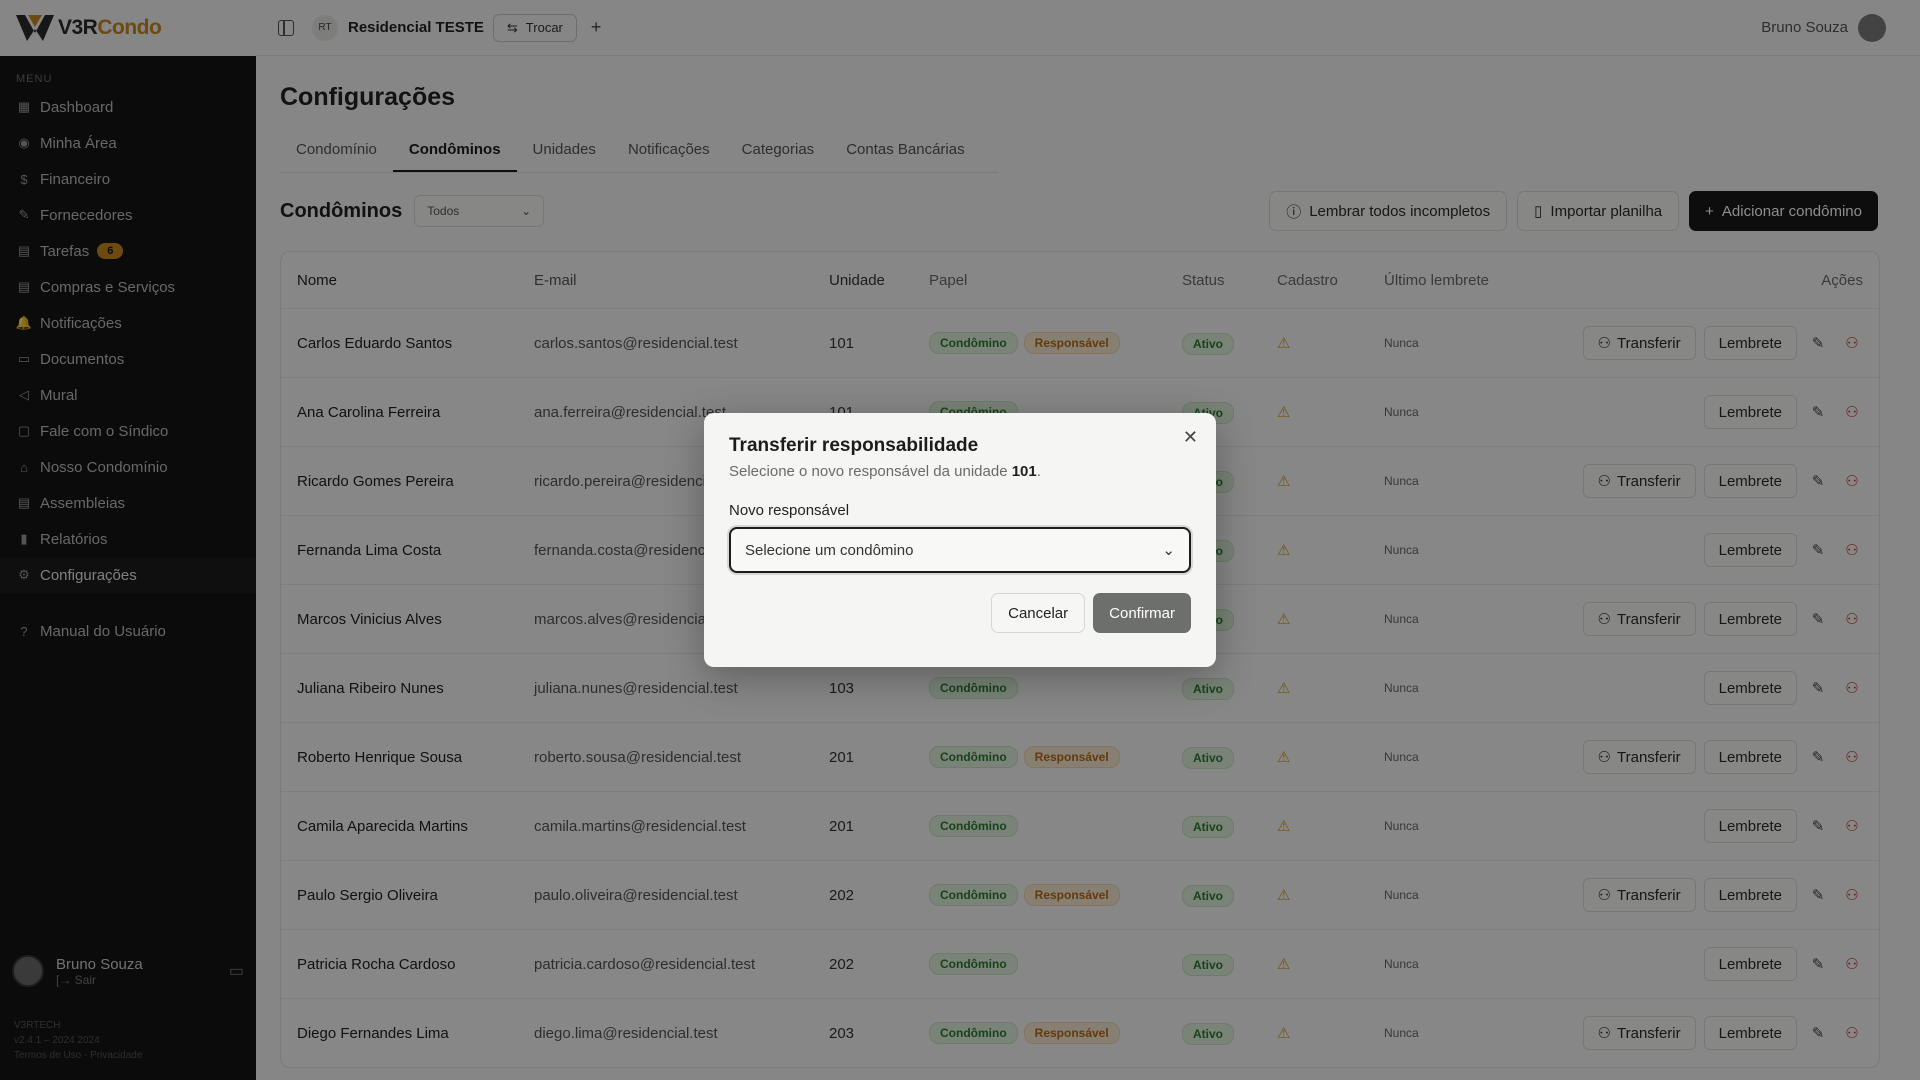 This screenshot has height=1080, width=1920. Describe the element at coordinates (1024, 471) in the screenshot. I see `unit-number: 101` at that location.